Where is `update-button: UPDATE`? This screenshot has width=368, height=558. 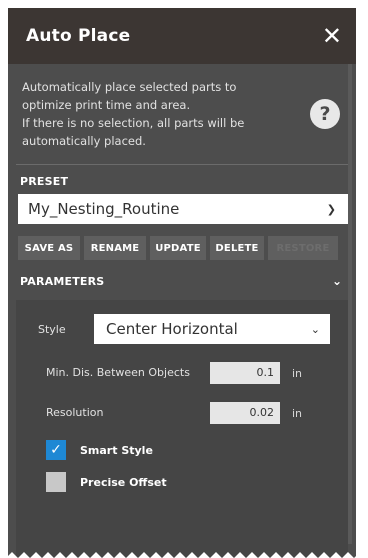 update-button: UPDATE is located at coordinates (178, 248).